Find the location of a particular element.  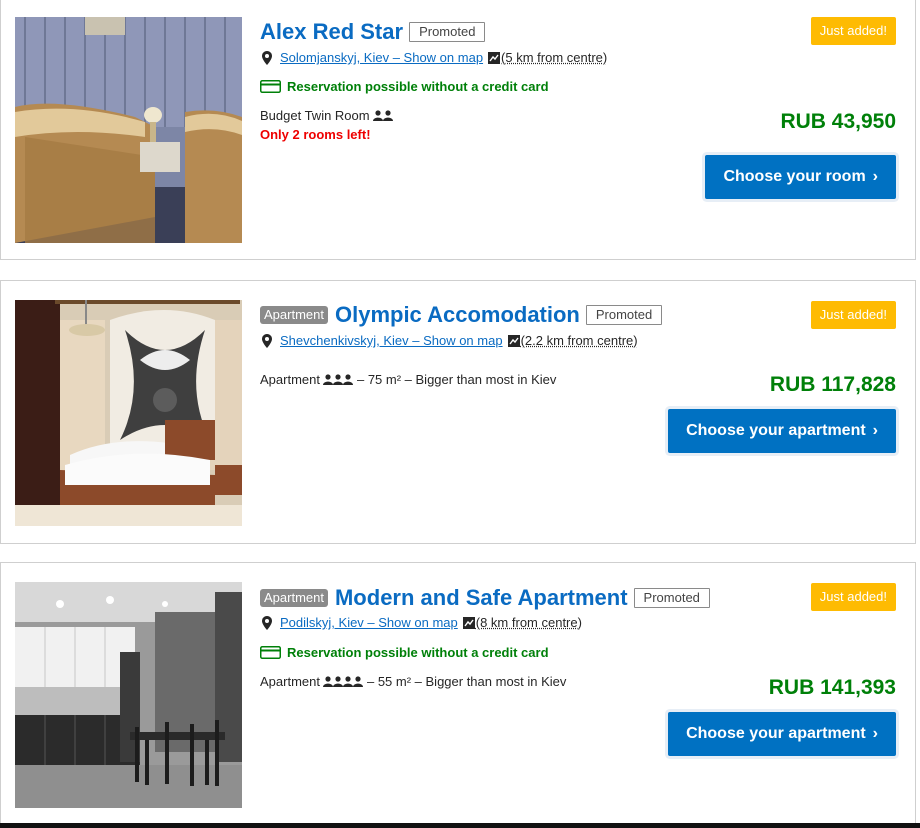

apartment-kitchen-photo is located at coordinates (128, 695).